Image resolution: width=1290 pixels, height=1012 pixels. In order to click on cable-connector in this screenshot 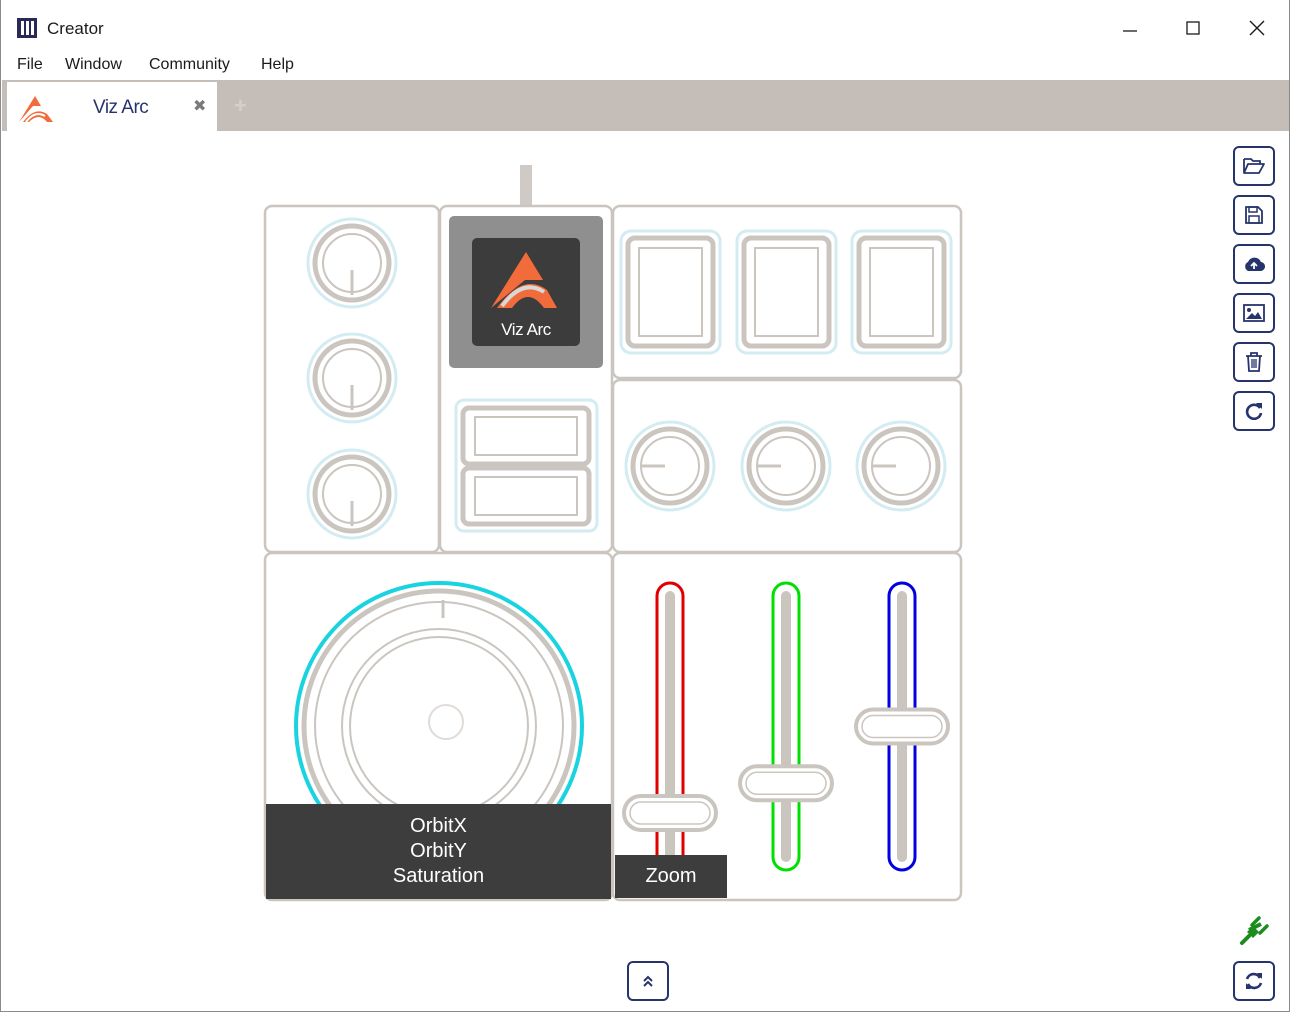, I will do `click(526, 186)`.